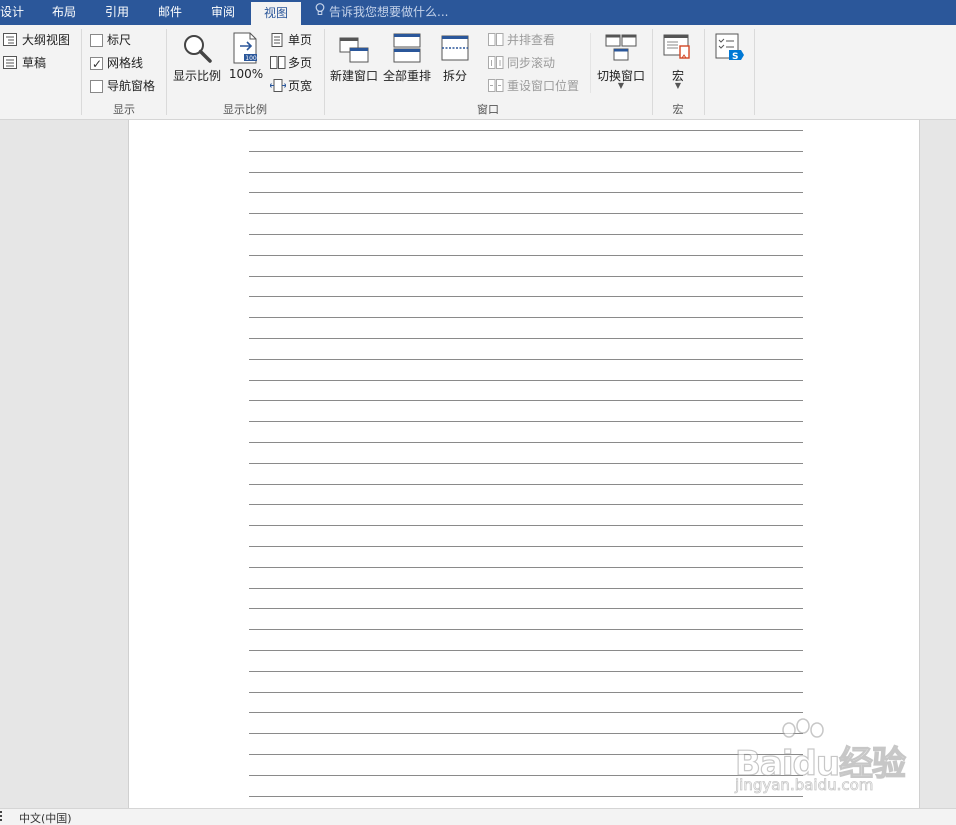 This screenshot has width=956, height=825. I want to click on status-bar: 中文(中国), so click(478, 816).